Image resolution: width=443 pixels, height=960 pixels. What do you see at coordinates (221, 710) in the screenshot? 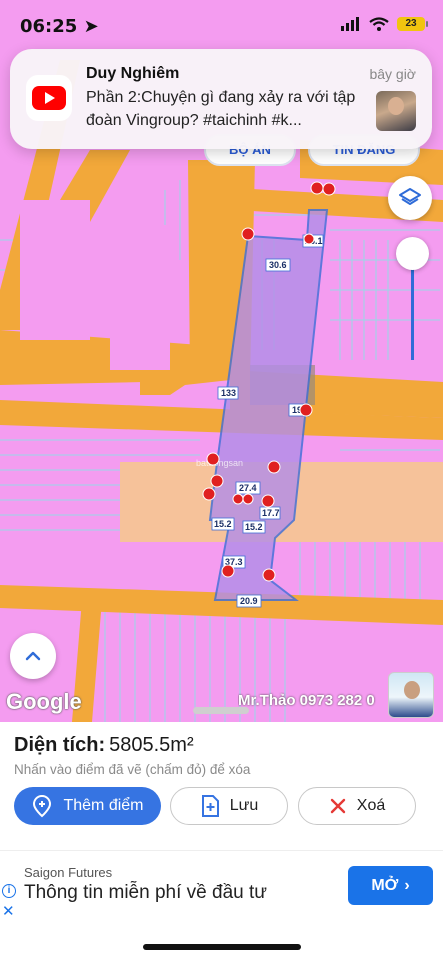
I see `drag-handle` at bounding box center [221, 710].